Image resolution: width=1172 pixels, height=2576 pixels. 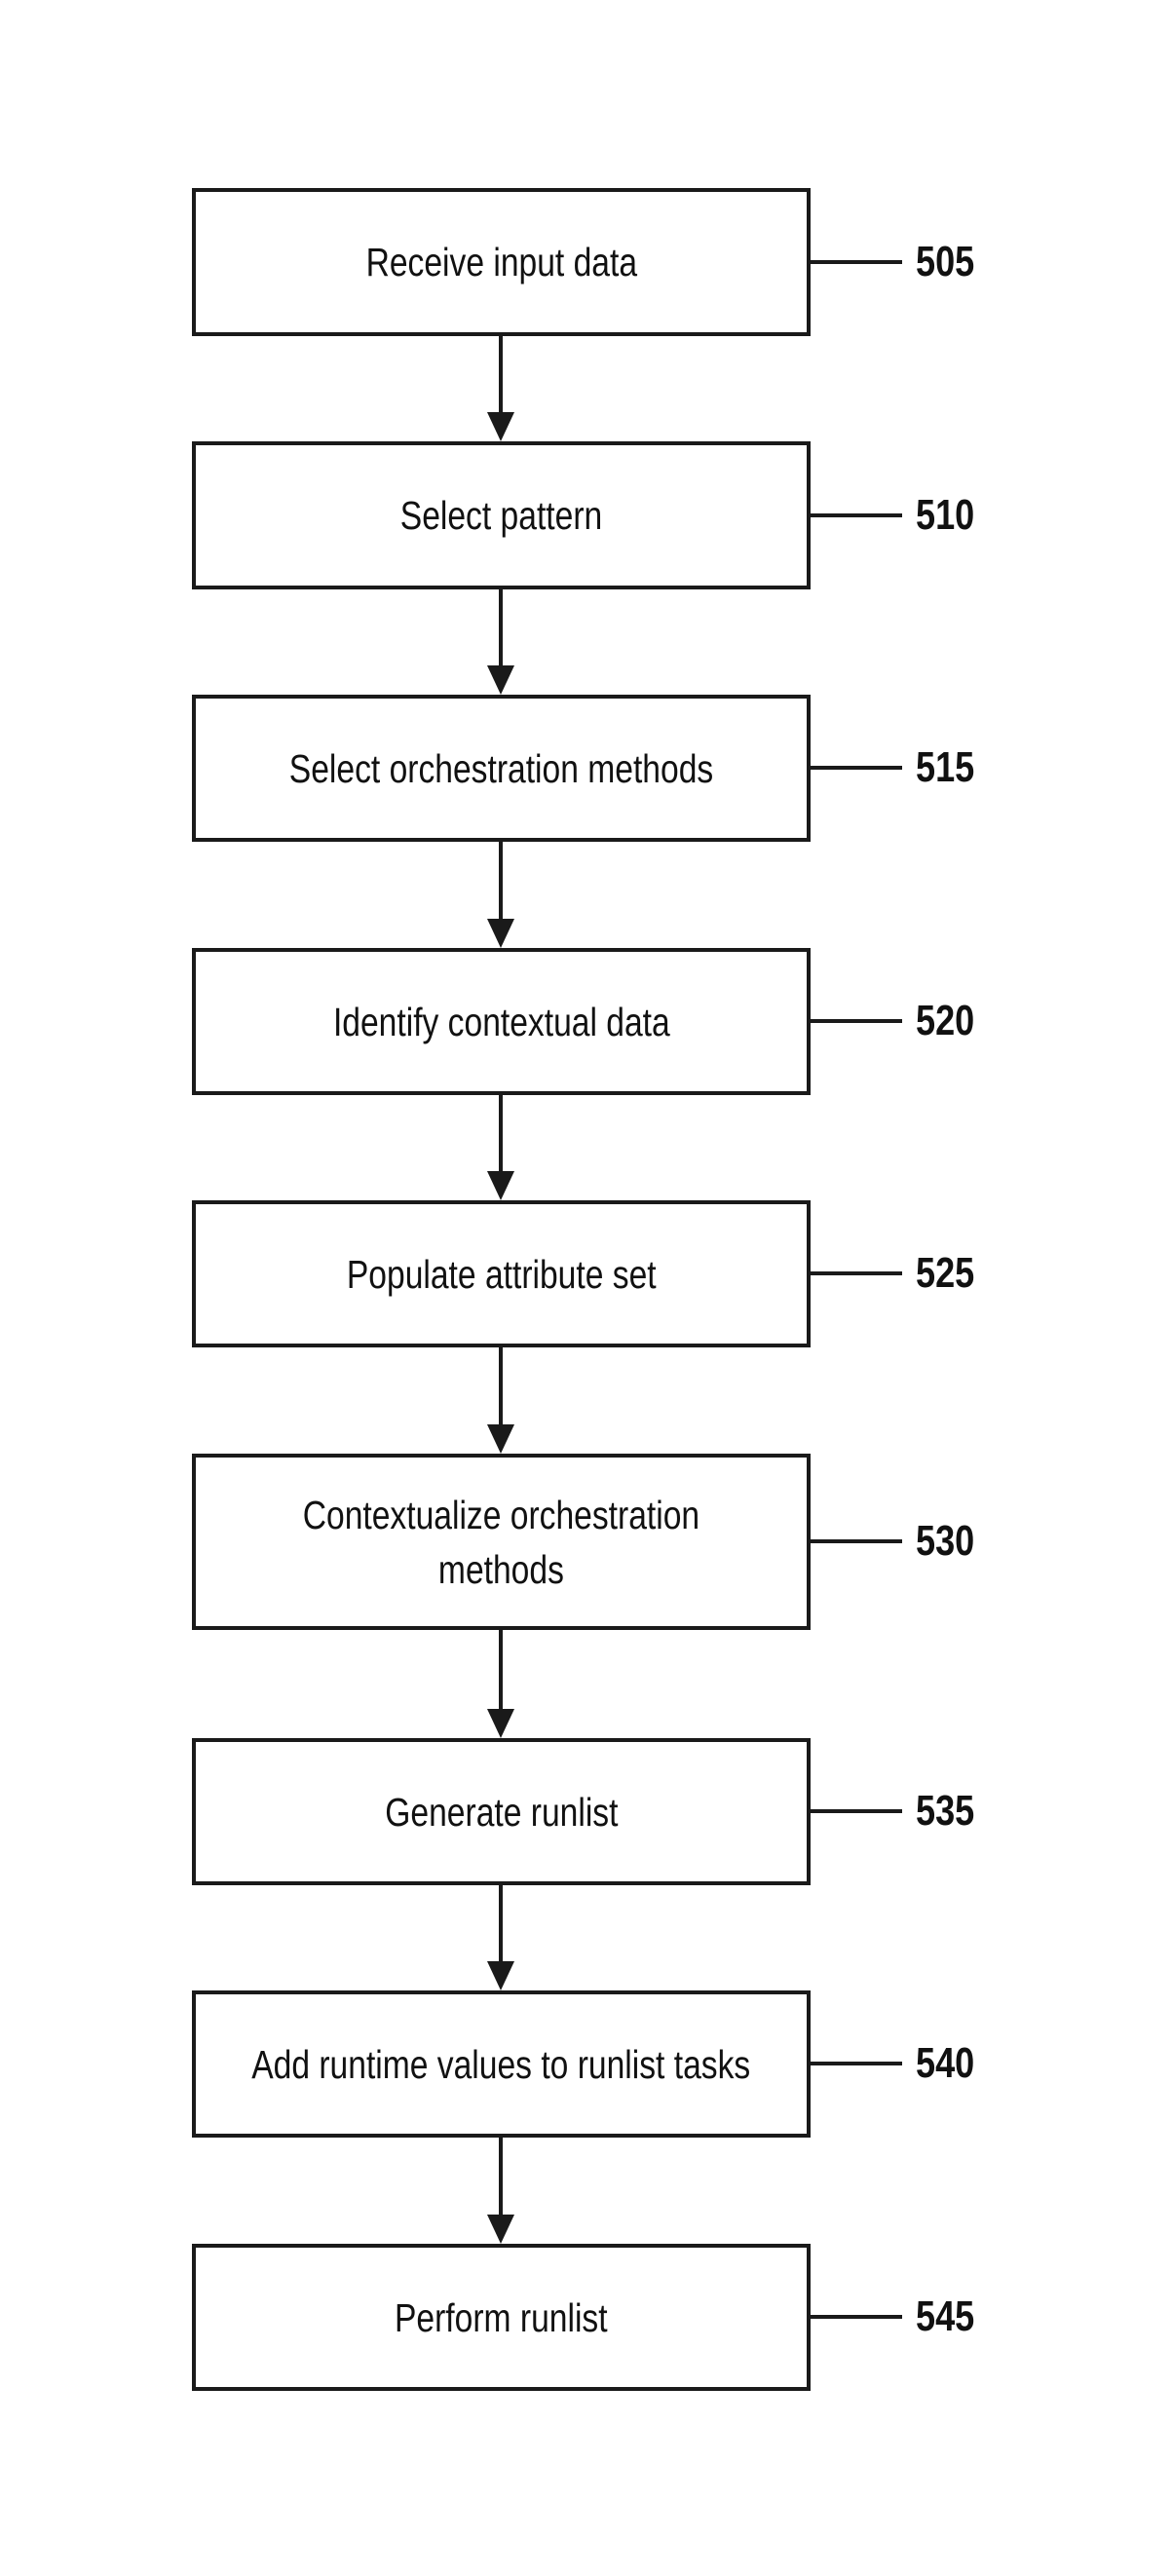 I want to click on step-label: Contextualize orchestration methods, so click(x=501, y=1542).